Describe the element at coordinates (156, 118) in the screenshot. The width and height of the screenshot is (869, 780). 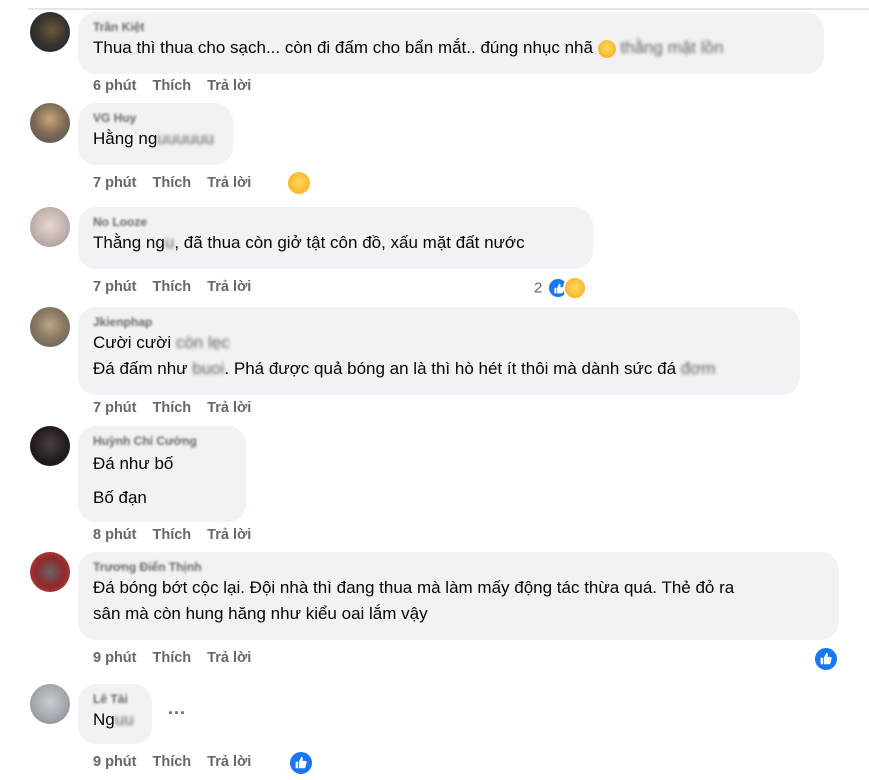
I see `commenter-name: VG Huy` at that location.